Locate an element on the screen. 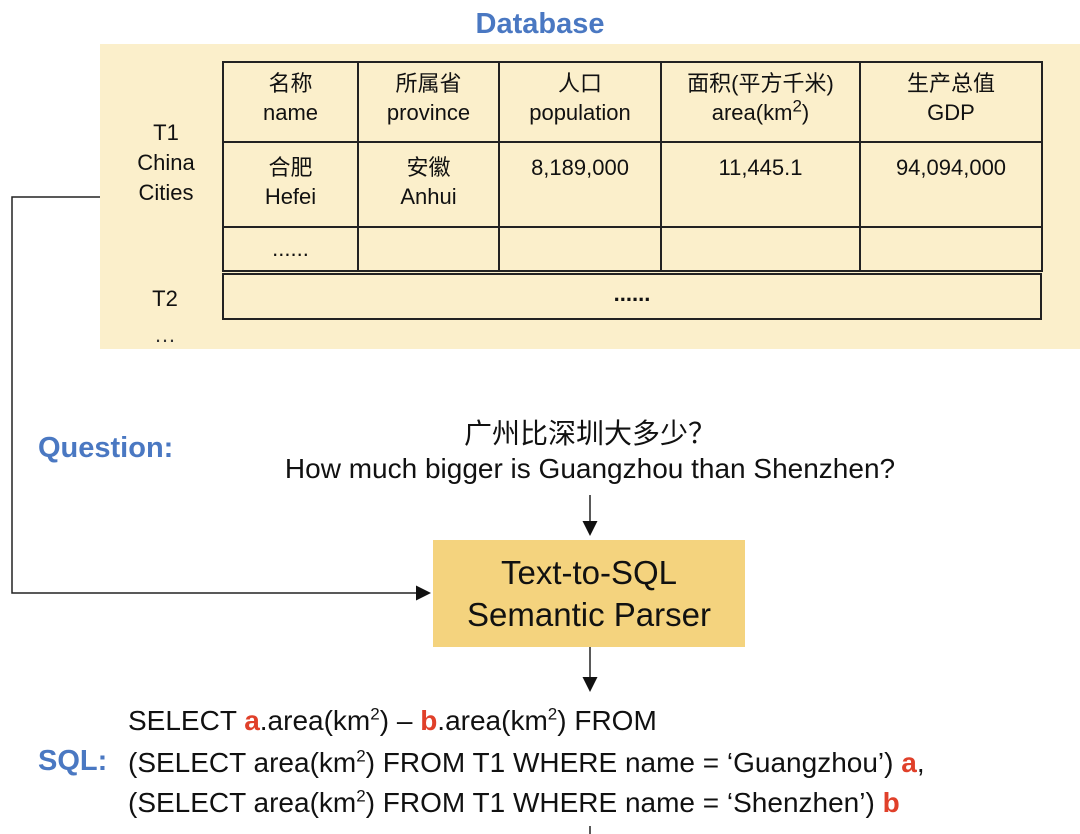 Image resolution: width=1080 pixels, height=834 pixels. table-t1-label: T1 China Cities is located at coordinates (166, 163).